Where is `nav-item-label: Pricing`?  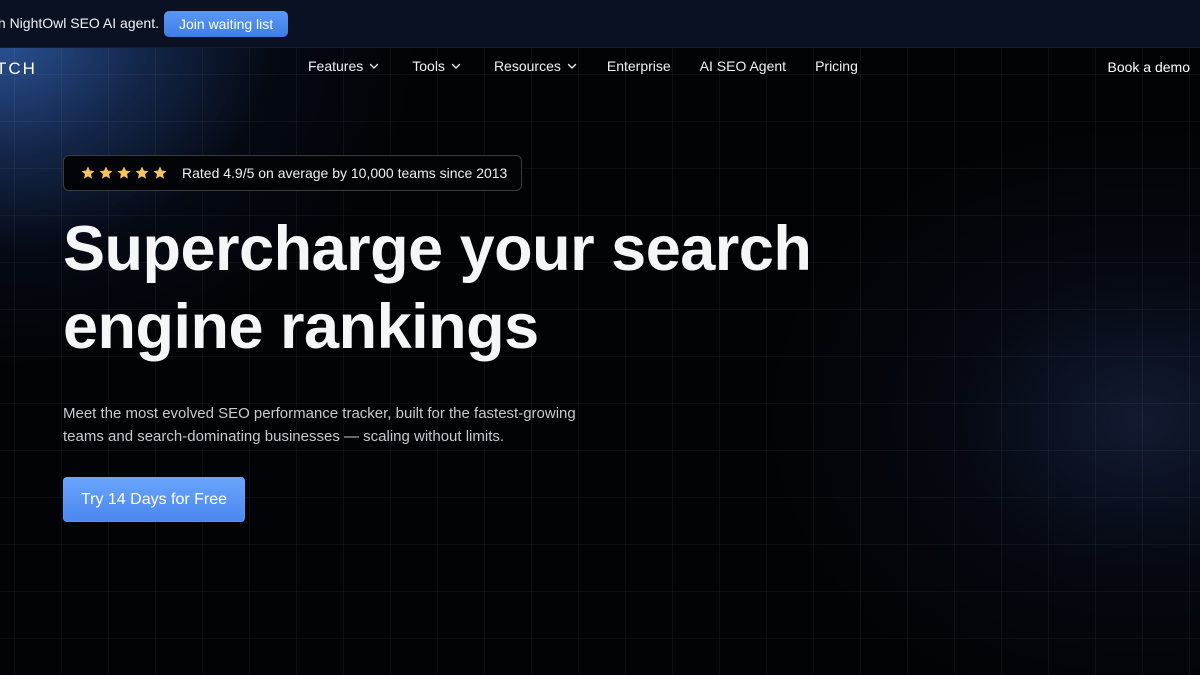 nav-item-label: Pricing is located at coordinates (836, 66).